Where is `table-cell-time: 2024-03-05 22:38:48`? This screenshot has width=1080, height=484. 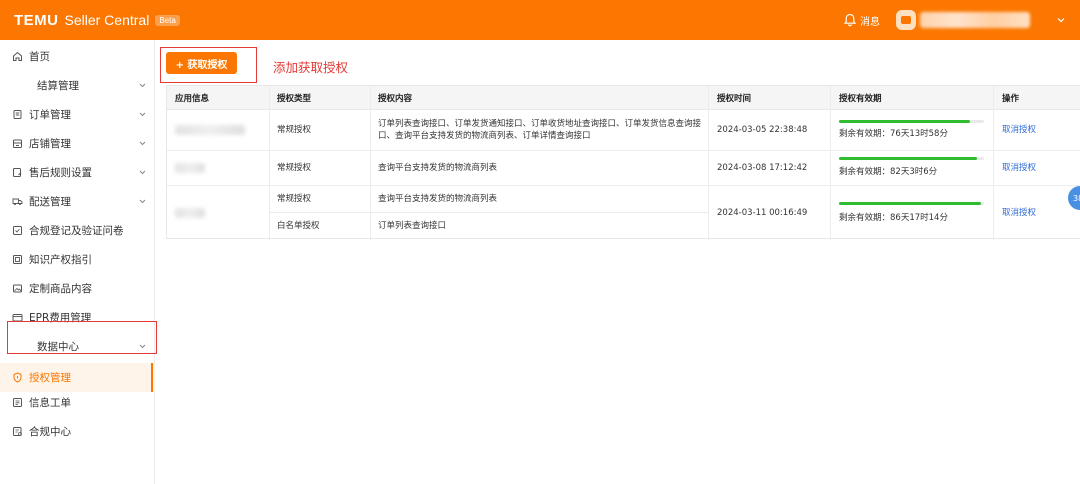 table-cell-time: 2024-03-05 22:38:48 is located at coordinates (762, 130).